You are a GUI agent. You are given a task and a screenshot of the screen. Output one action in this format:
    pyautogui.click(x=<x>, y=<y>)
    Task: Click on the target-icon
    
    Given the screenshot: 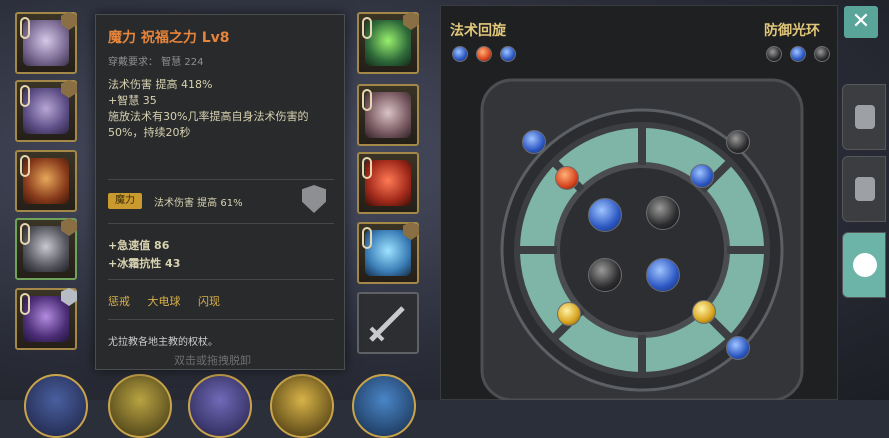 What is the action you would take?
    pyautogui.click(x=865, y=265)
    